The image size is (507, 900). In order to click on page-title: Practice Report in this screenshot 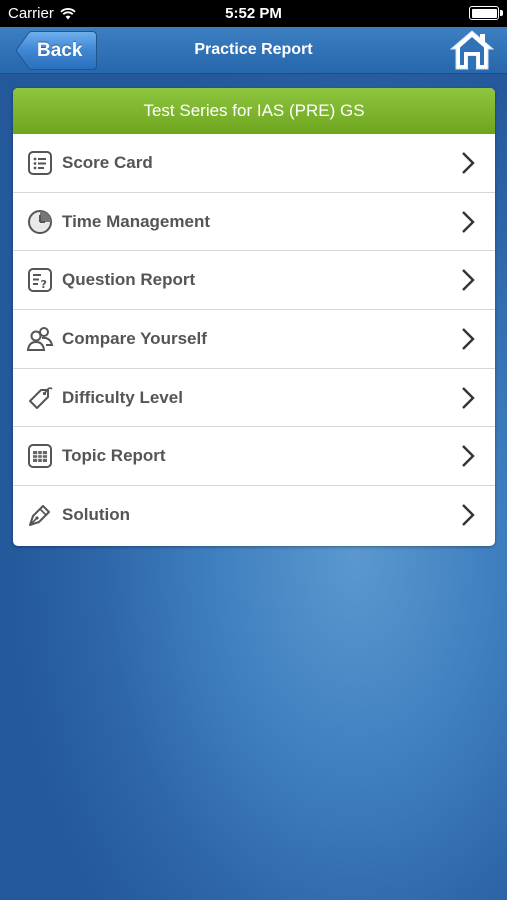, I will do `click(253, 49)`.